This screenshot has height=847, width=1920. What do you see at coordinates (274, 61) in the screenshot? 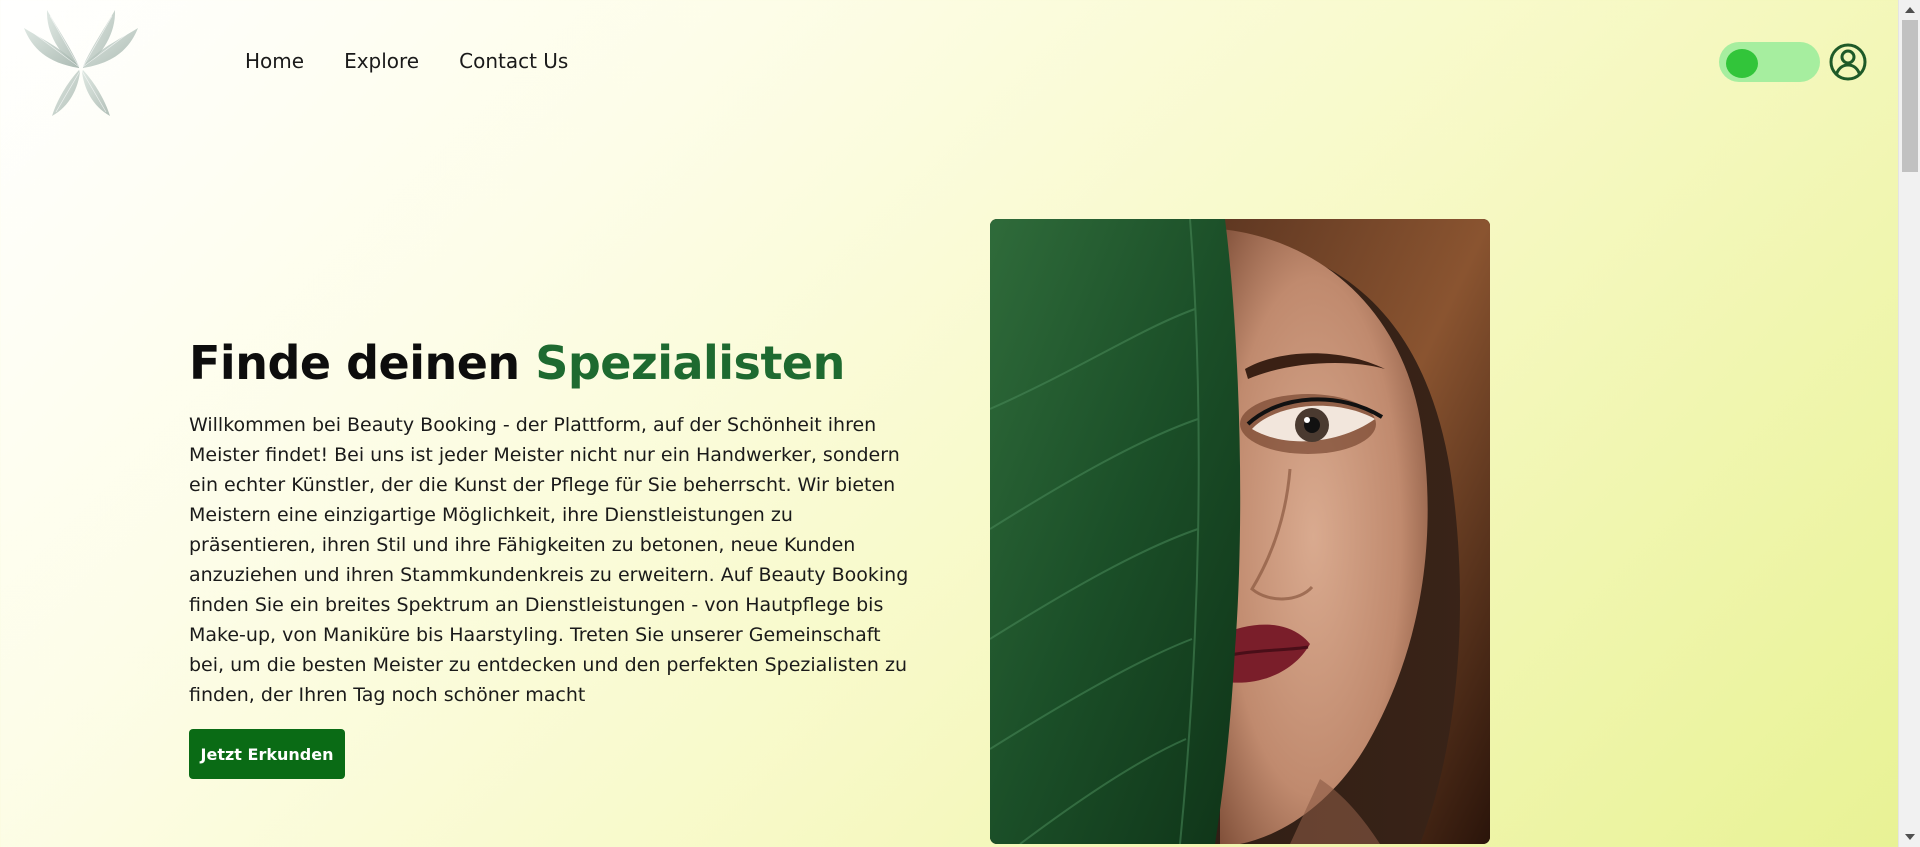
I see `nav-home-link: Home` at bounding box center [274, 61].